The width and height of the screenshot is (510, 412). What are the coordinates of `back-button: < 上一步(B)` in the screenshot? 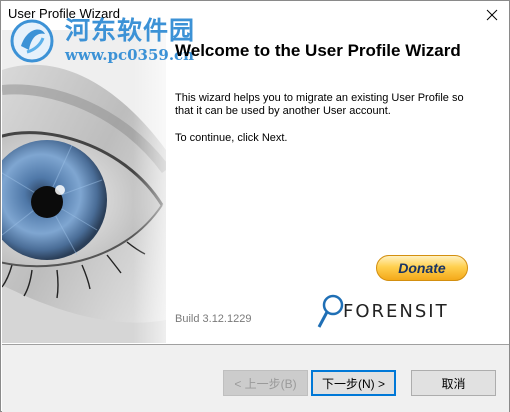 It's located at (265, 383).